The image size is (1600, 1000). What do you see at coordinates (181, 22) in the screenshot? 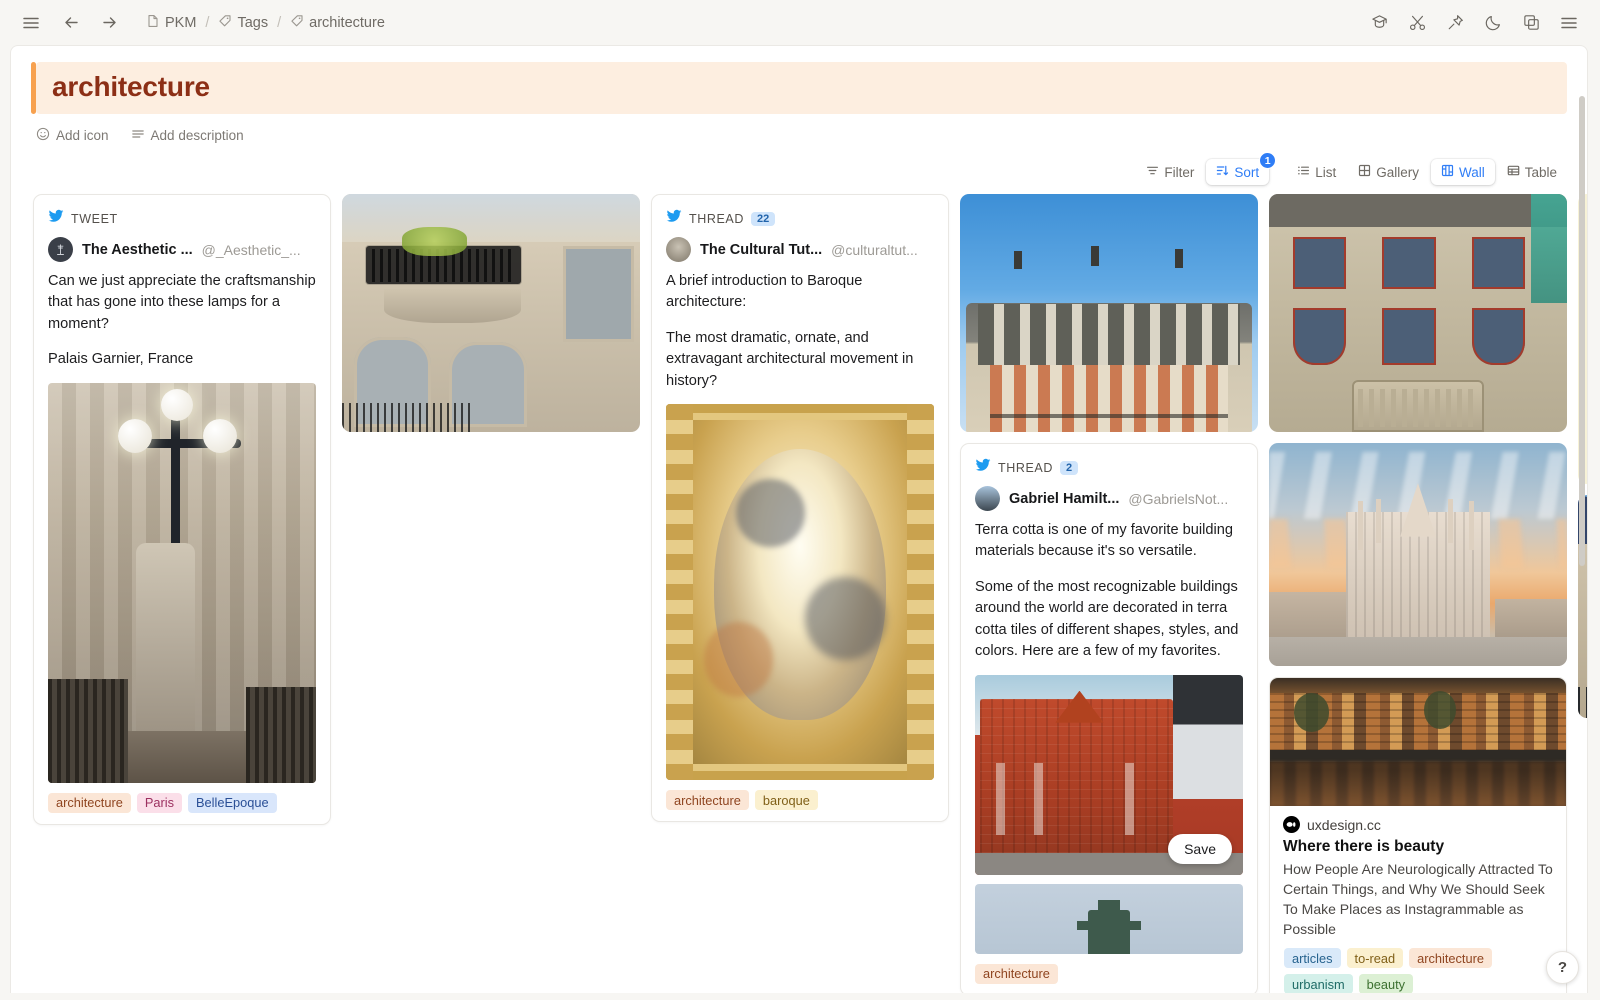
I see `breadcrumb-label: PKM` at bounding box center [181, 22].